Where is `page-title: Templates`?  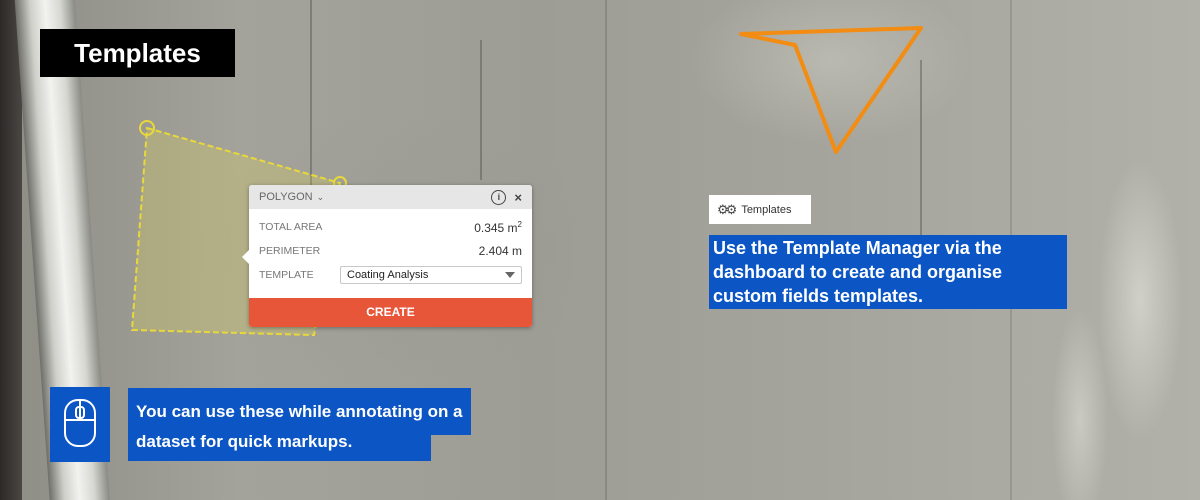 page-title: Templates is located at coordinates (137, 53).